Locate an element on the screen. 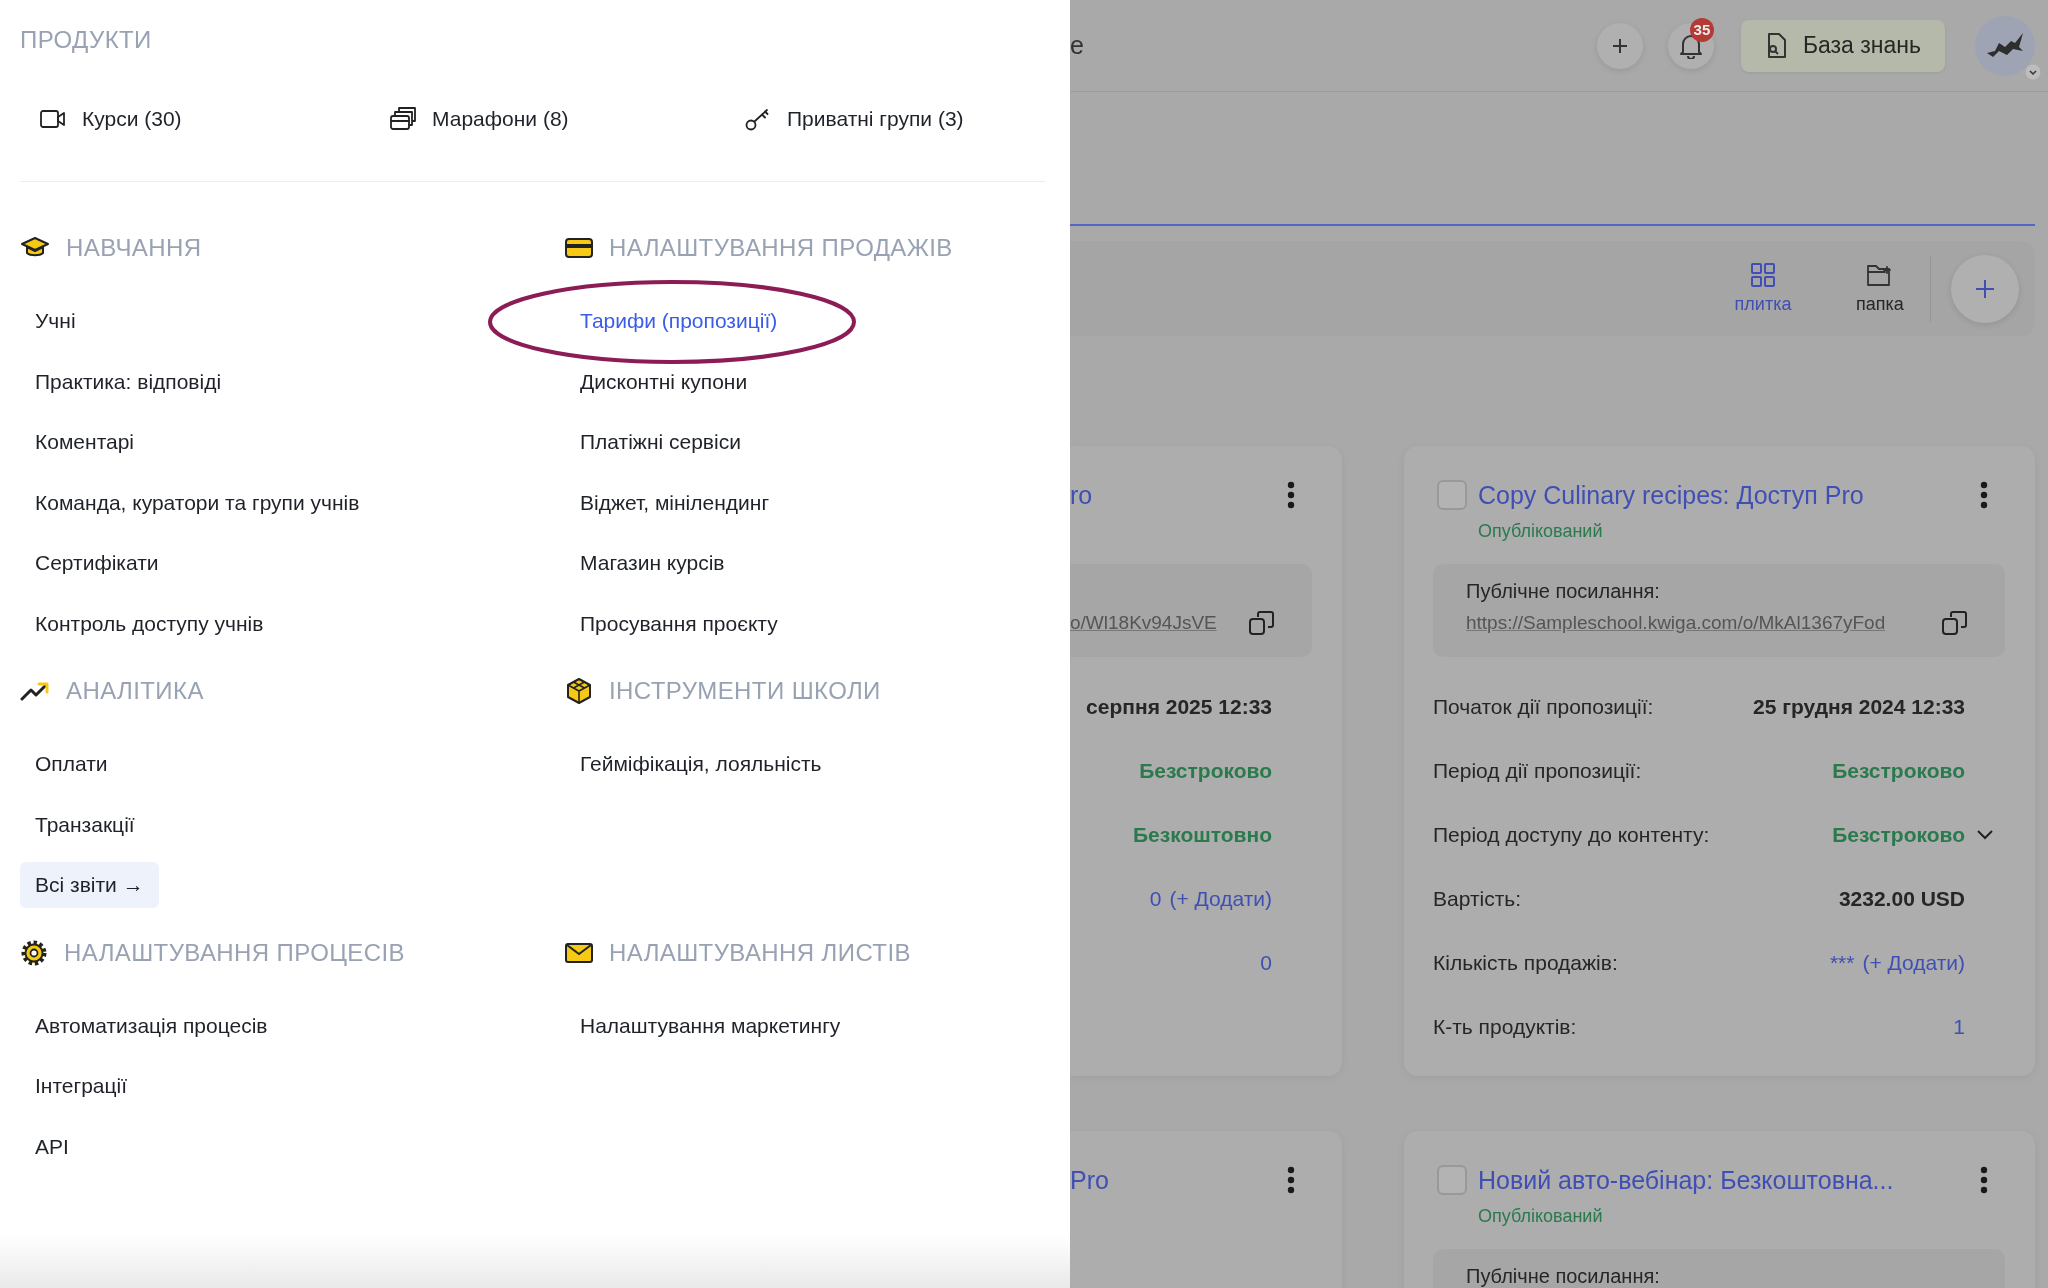 Image resolution: width=2048 pixels, height=1288 pixels. section-heading: ІНСТРУМЕНТИ ШКОЛИ is located at coordinates (745, 691).